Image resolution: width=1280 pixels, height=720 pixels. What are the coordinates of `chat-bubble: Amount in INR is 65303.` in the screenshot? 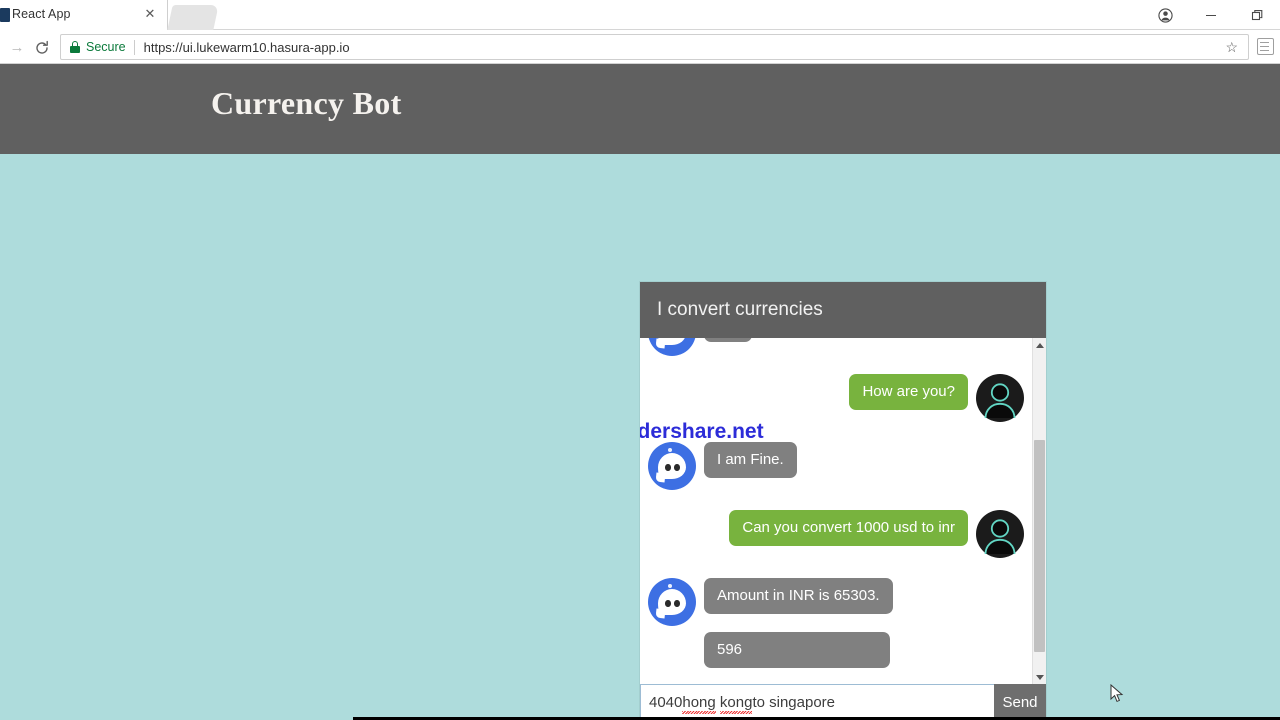 It's located at (798, 596).